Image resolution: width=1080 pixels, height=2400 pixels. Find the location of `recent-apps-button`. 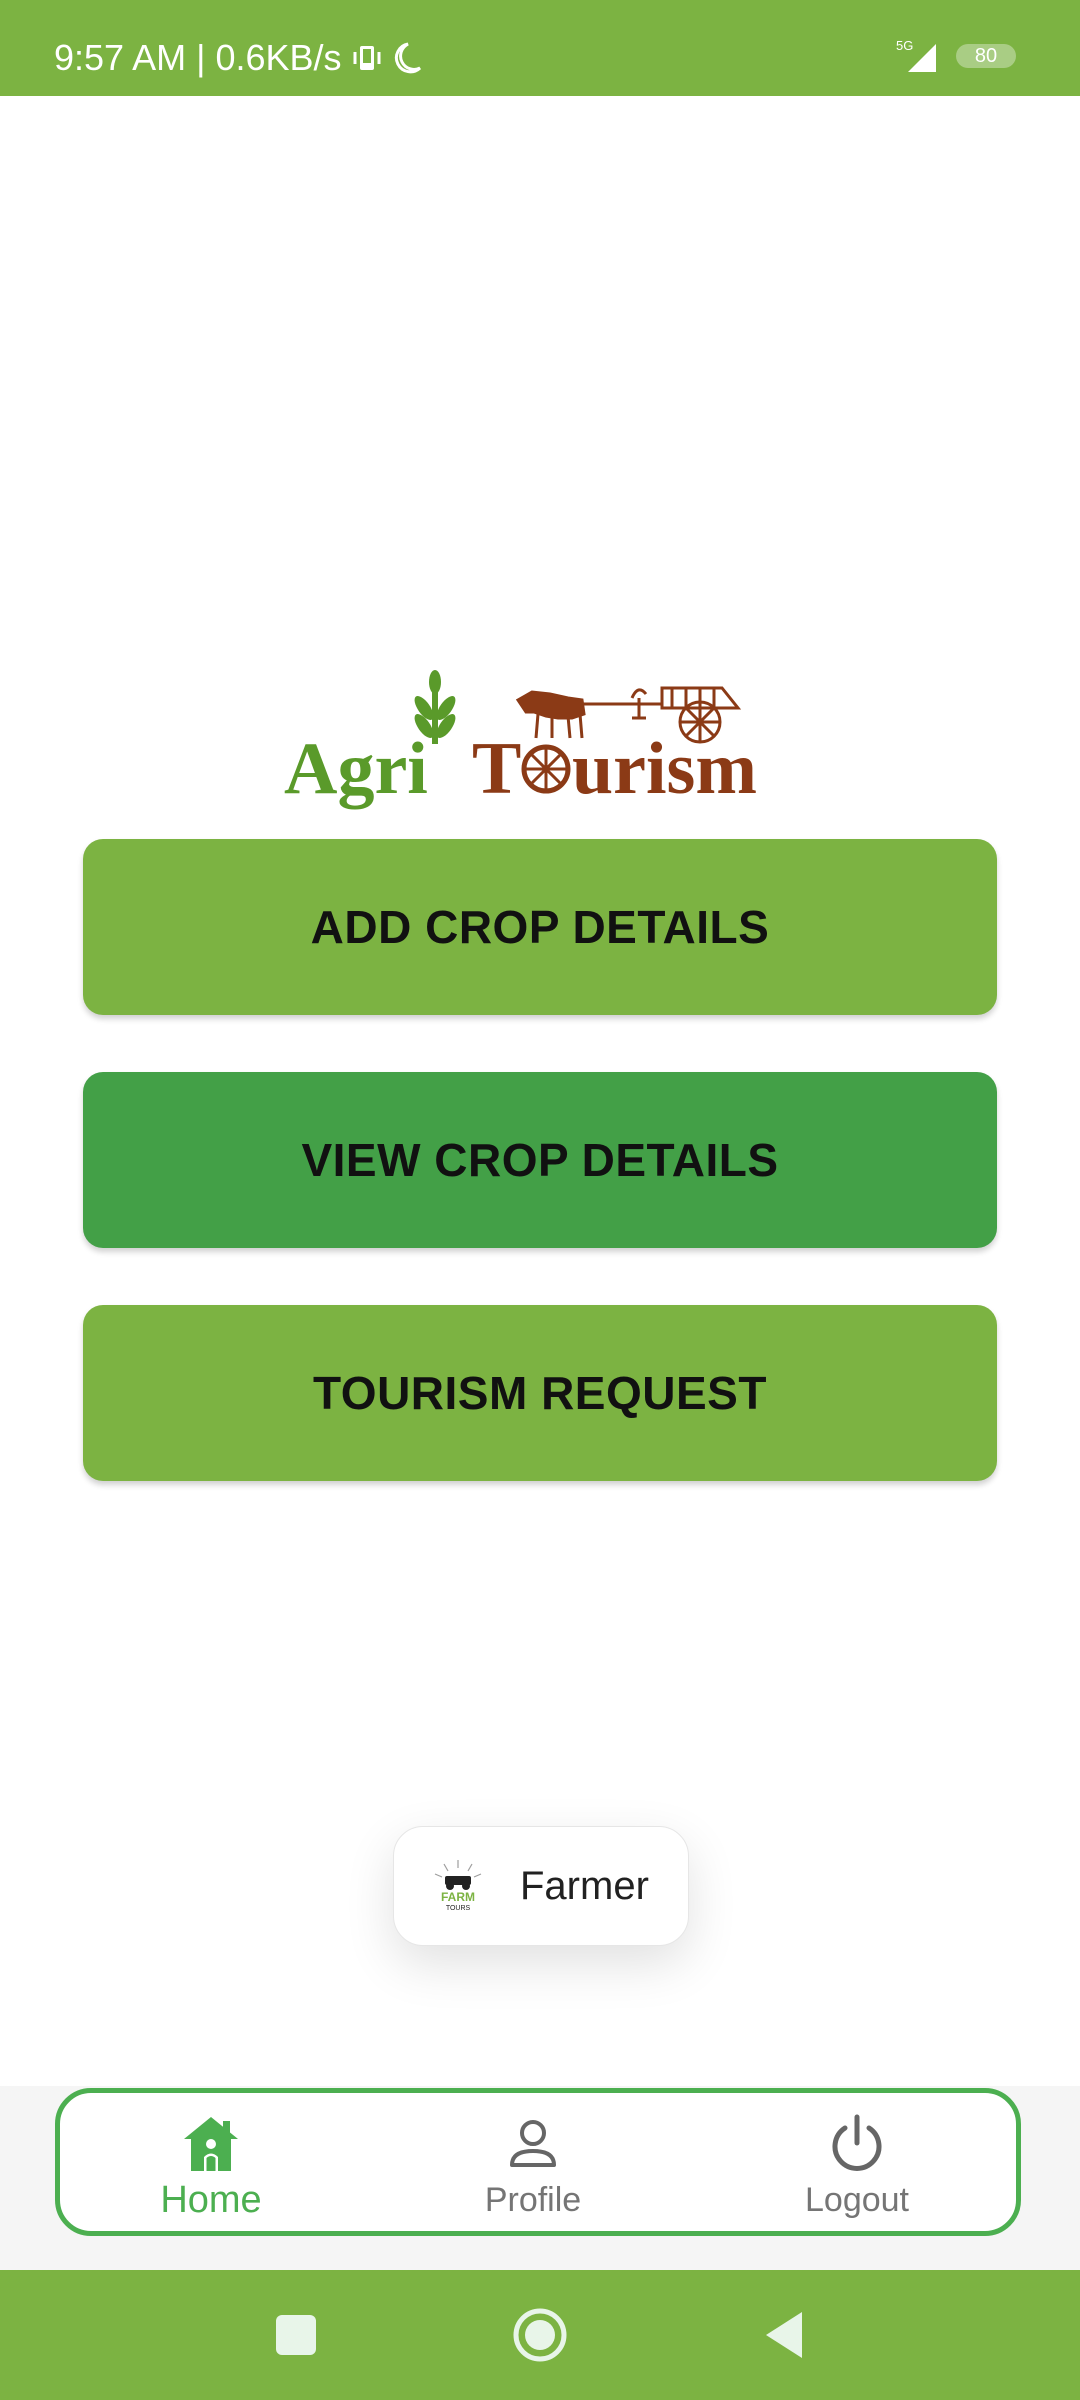

recent-apps-button is located at coordinates (296, 2335).